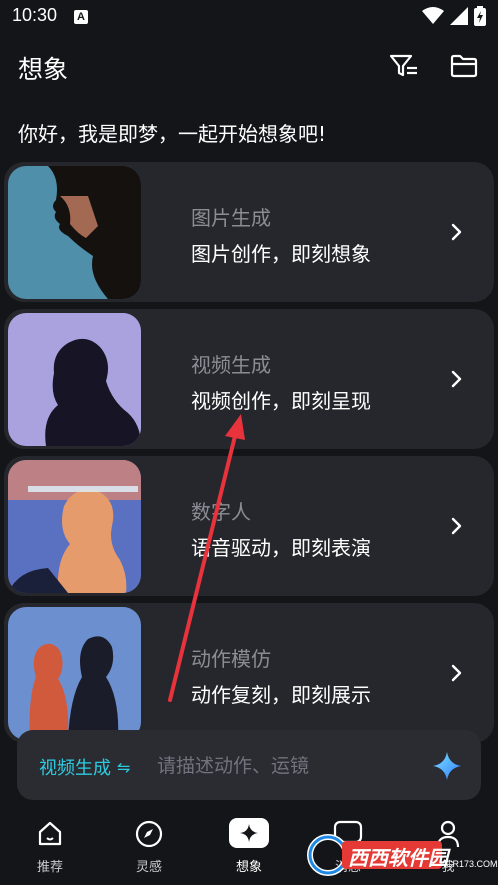 The image size is (498, 885). I want to click on signal-icon, so click(459, 16).